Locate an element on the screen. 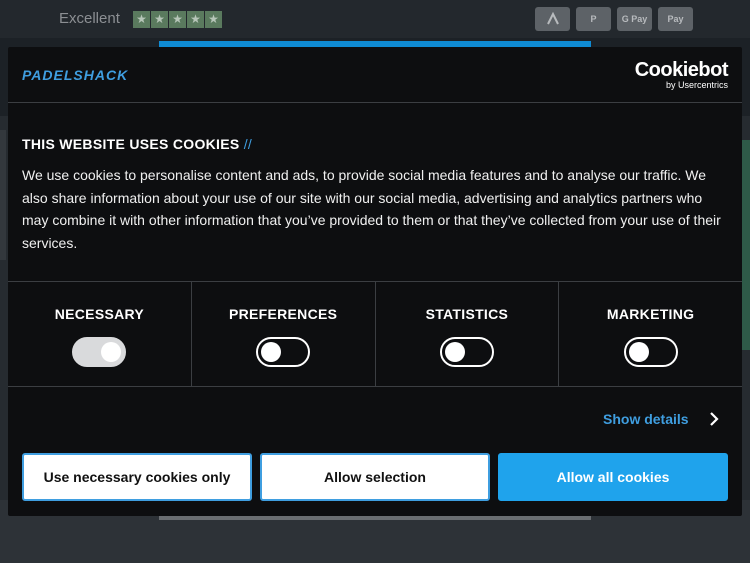 This screenshot has height=563, width=750. paypal-icon: P is located at coordinates (593, 19).